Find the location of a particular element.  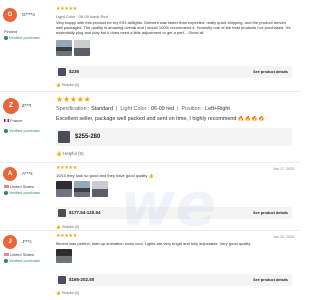

product-price: $165-202.50 is located at coordinates (82, 279).